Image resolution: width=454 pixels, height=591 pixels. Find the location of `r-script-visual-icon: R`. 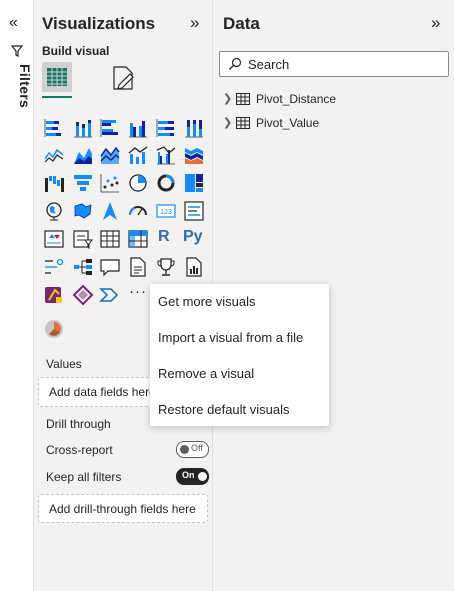

r-script-visual-icon: R is located at coordinates (164, 237).